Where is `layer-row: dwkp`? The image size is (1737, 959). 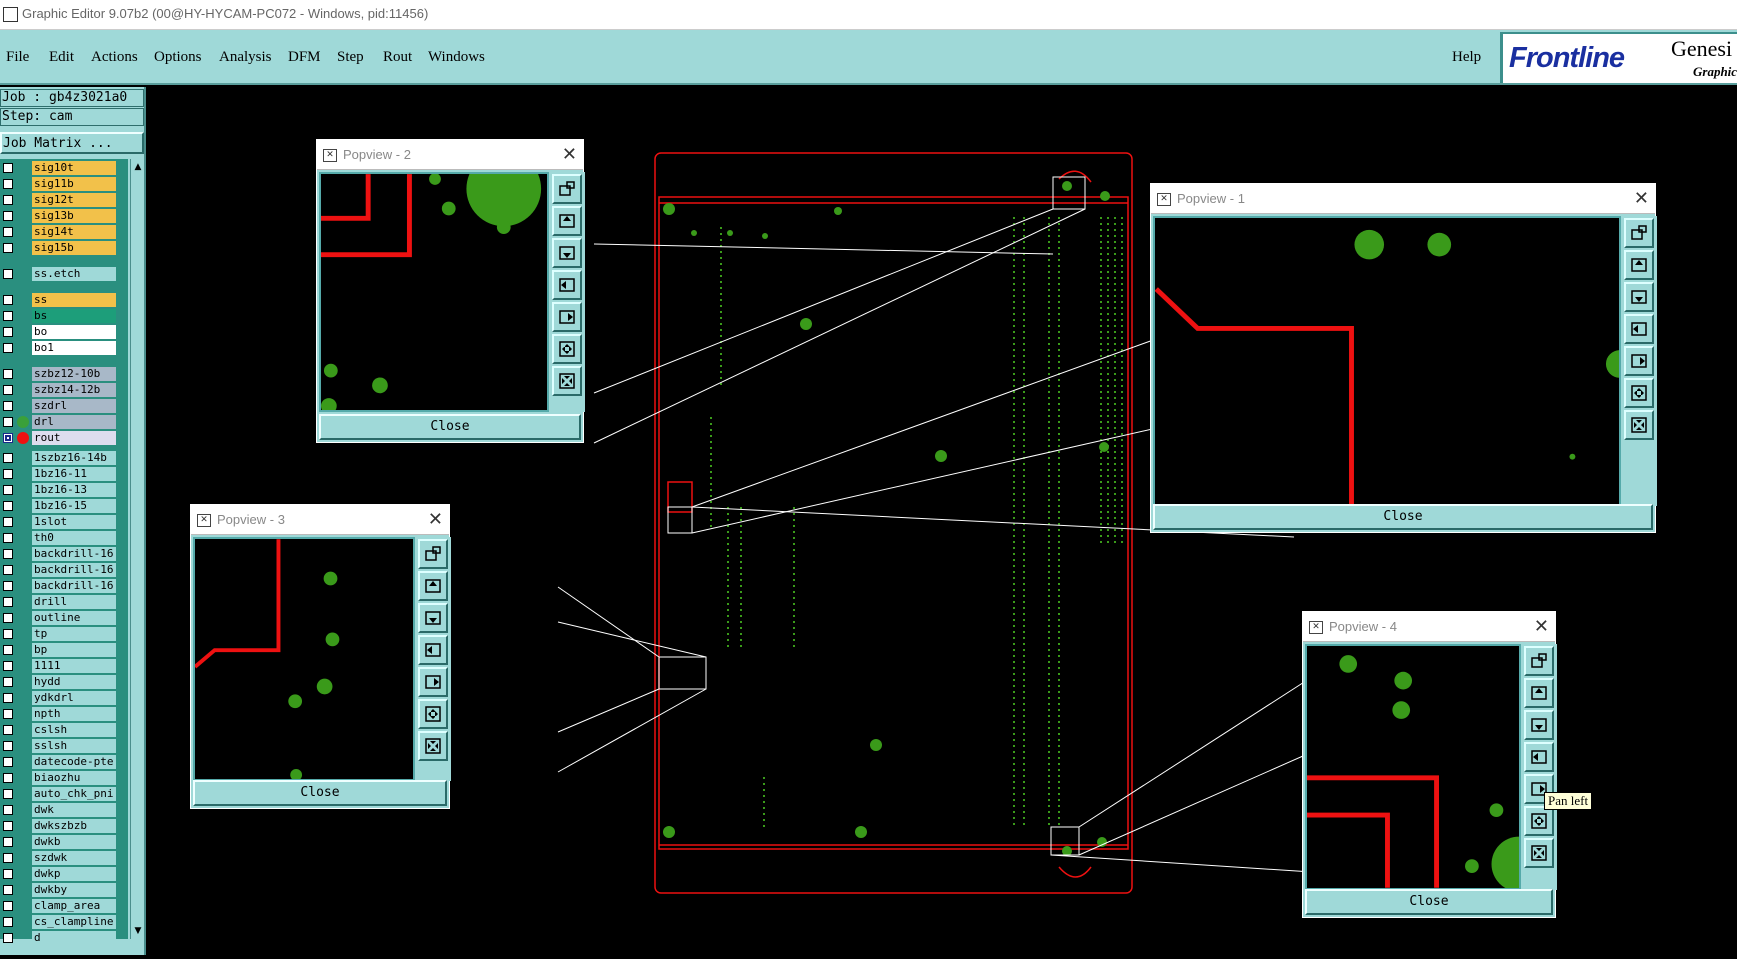 layer-row: dwkp is located at coordinates (64, 874).